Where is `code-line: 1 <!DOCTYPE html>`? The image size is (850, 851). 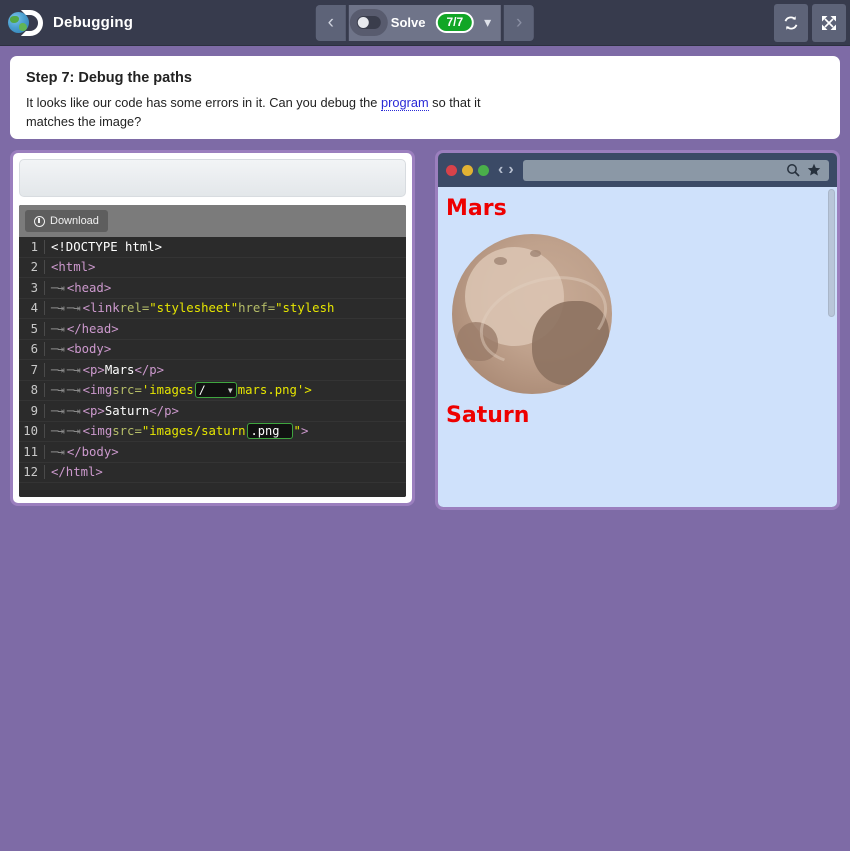 code-line: 1 <!DOCTYPE html> is located at coordinates (212, 247).